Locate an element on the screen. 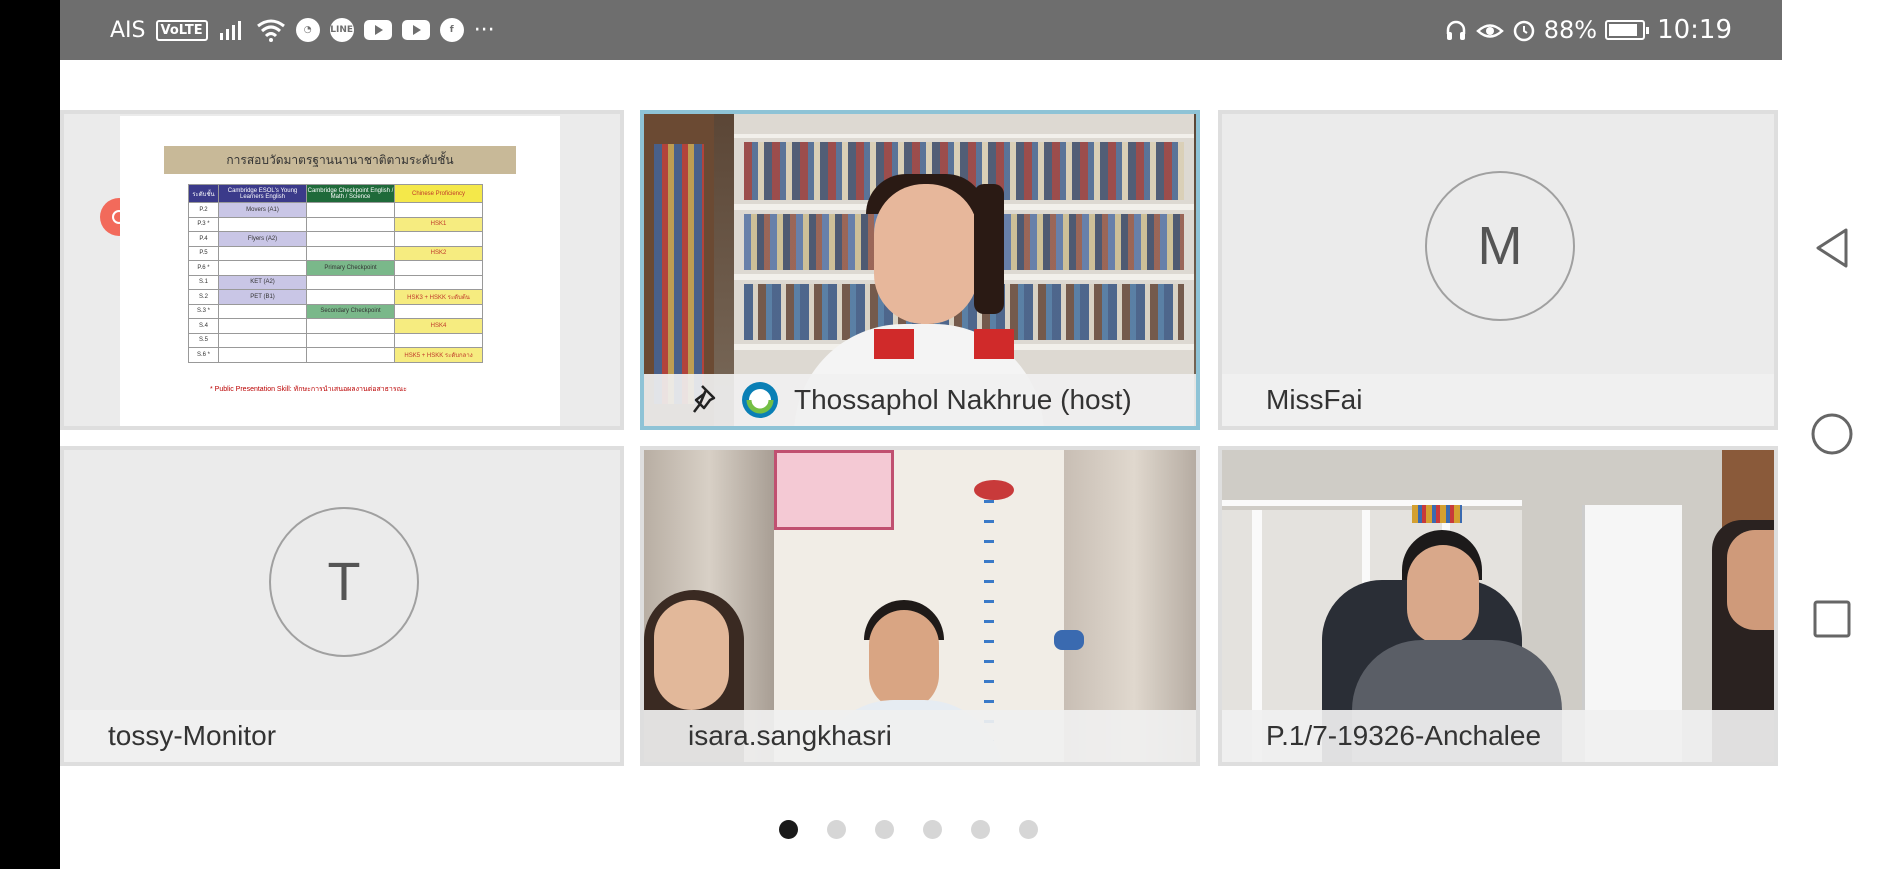  slide-row: S.2 PET (B1) HSK3 + HSKK ระดับต้น is located at coordinates (335, 297).